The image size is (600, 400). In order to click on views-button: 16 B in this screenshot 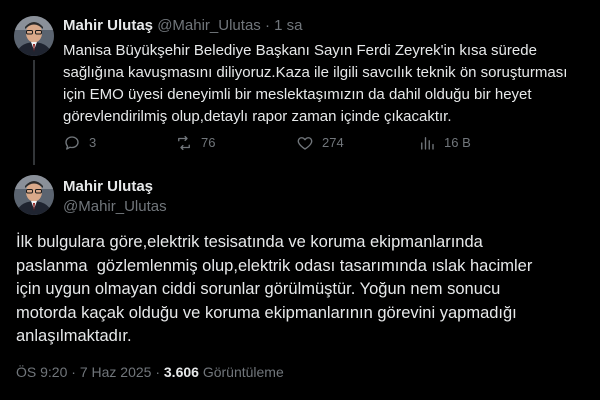, I will do `click(444, 143)`.